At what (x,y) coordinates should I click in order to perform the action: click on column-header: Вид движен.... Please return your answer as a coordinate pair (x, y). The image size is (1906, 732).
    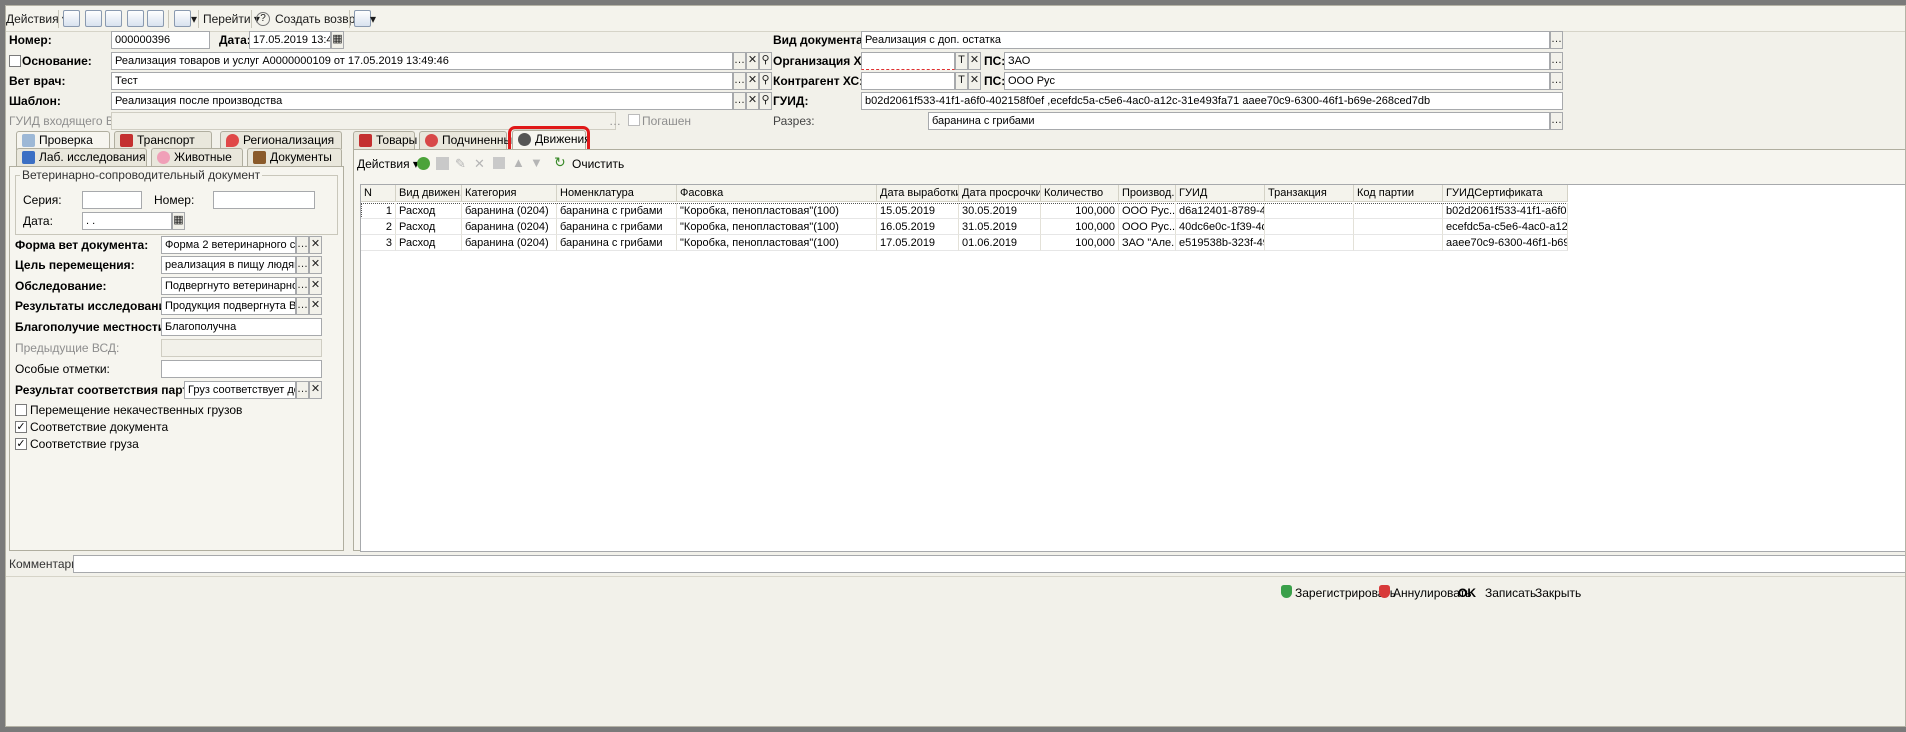
    Looking at the image, I should click on (429, 193).